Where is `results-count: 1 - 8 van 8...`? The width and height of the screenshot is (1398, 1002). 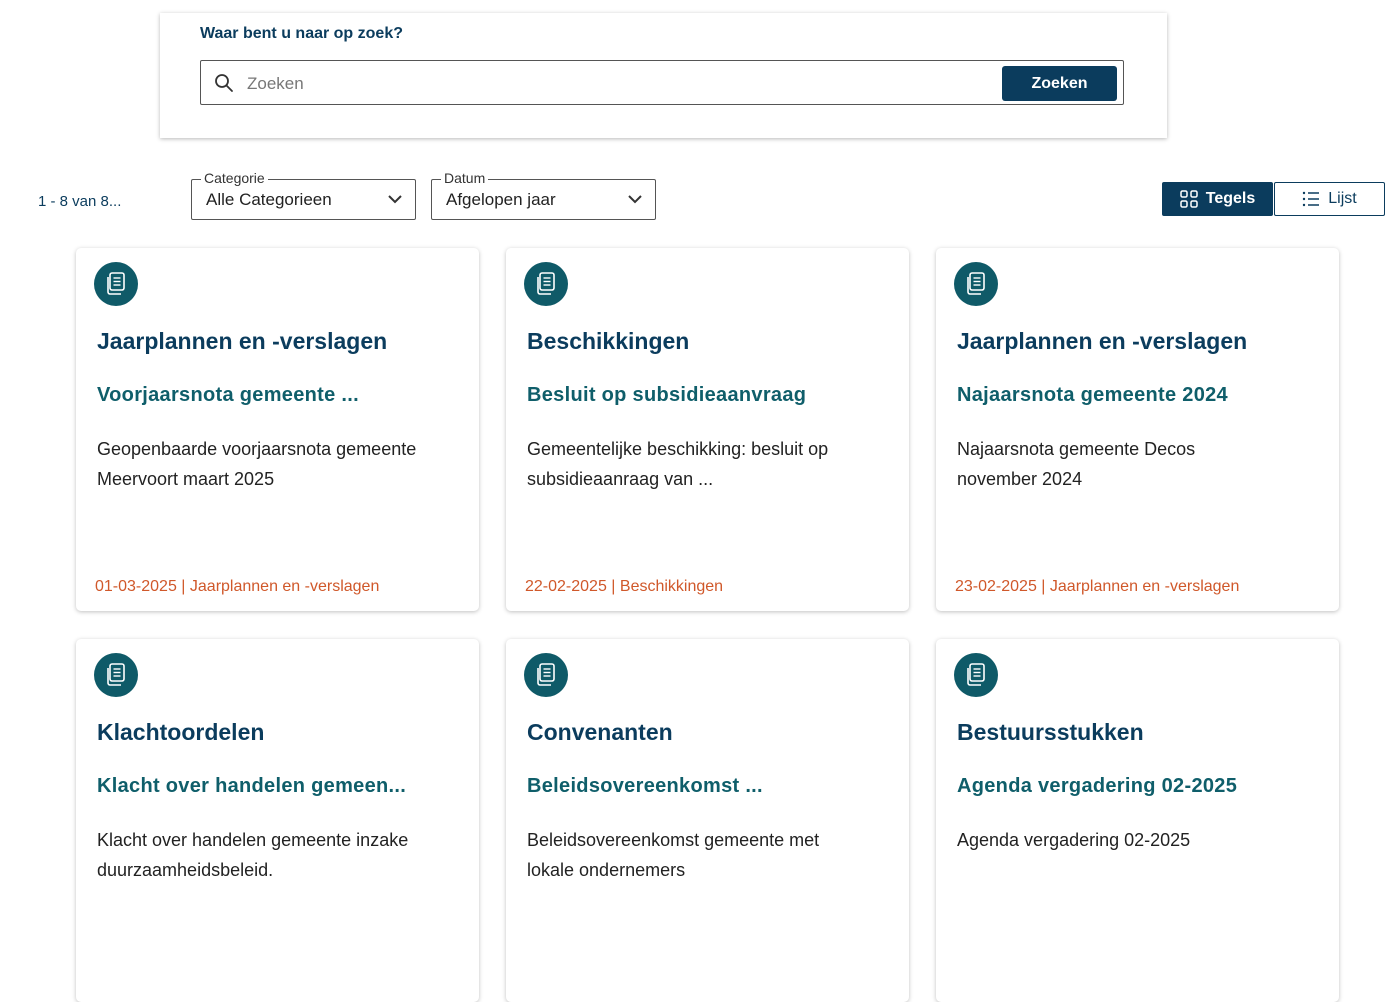 results-count: 1 - 8 van 8... is located at coordinates (80, 201).